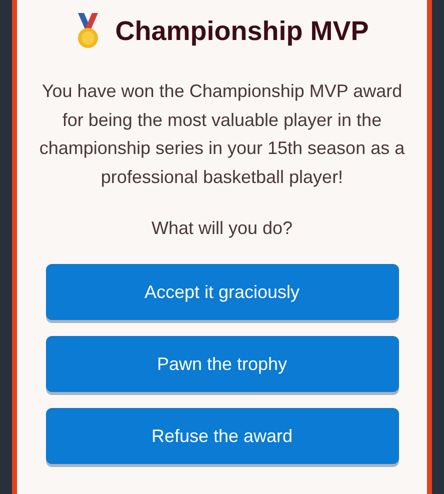 This screenshot has width=444, height=494. I want to click on prompt-text: What will you do?, so click(222, 228).